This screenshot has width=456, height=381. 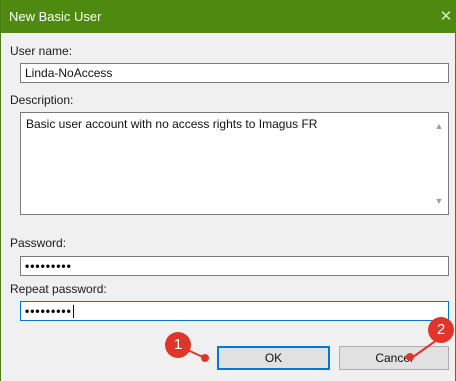 I want to click on callout-connectors, so click(x=309, y=349).